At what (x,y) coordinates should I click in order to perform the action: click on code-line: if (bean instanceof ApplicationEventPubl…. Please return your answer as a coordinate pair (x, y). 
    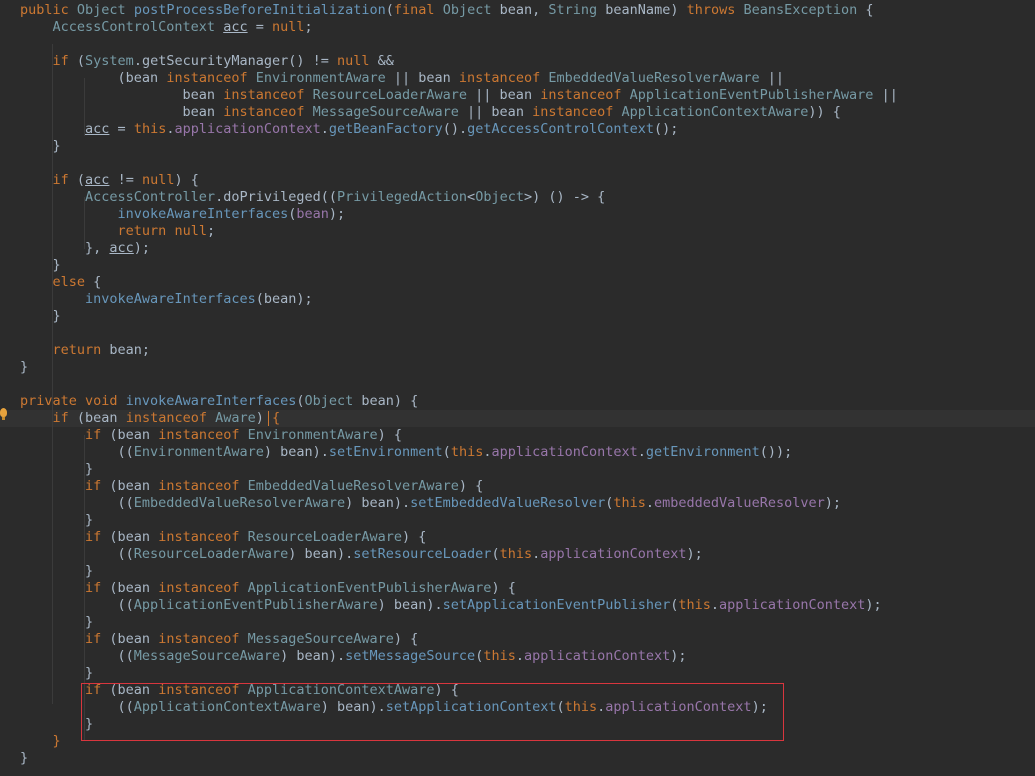
    Looking at the image, I should click on (517, 588).